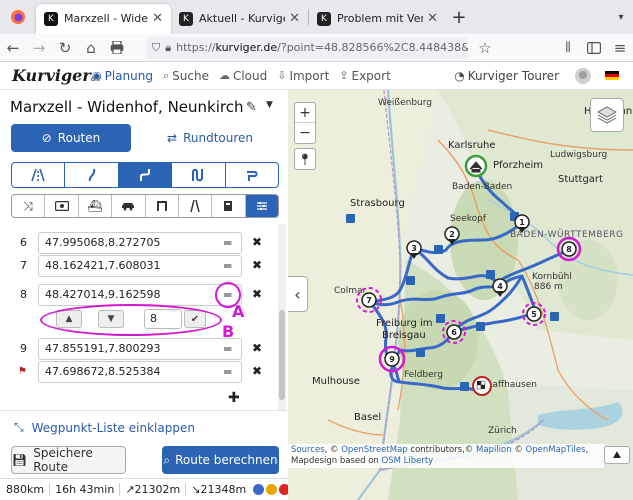 This screenshot has width=633, height=500. Describe the element at coordinates (620, 48) in the screenshot. I see `hamburger-menu-icon: ≡` at that location.